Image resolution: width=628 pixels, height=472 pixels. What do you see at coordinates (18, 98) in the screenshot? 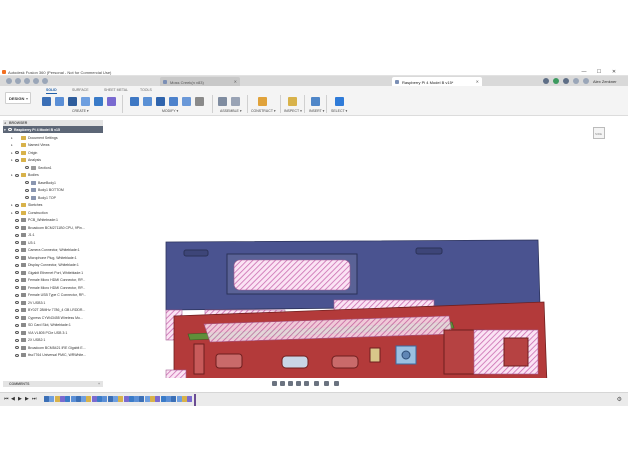
I see `workspace-switcher: DESIGN ▾` at bounding box center [18, 98].